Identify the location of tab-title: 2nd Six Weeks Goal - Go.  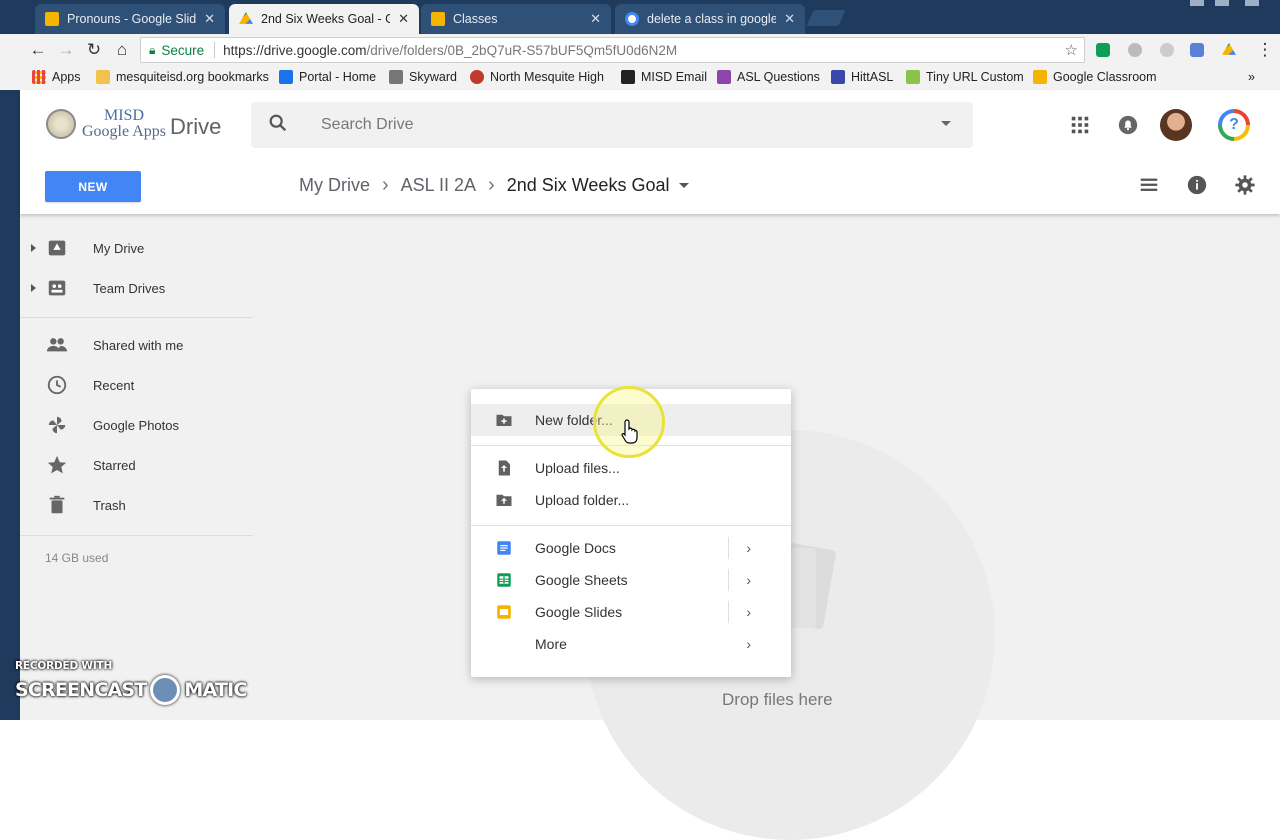
(326, 19).